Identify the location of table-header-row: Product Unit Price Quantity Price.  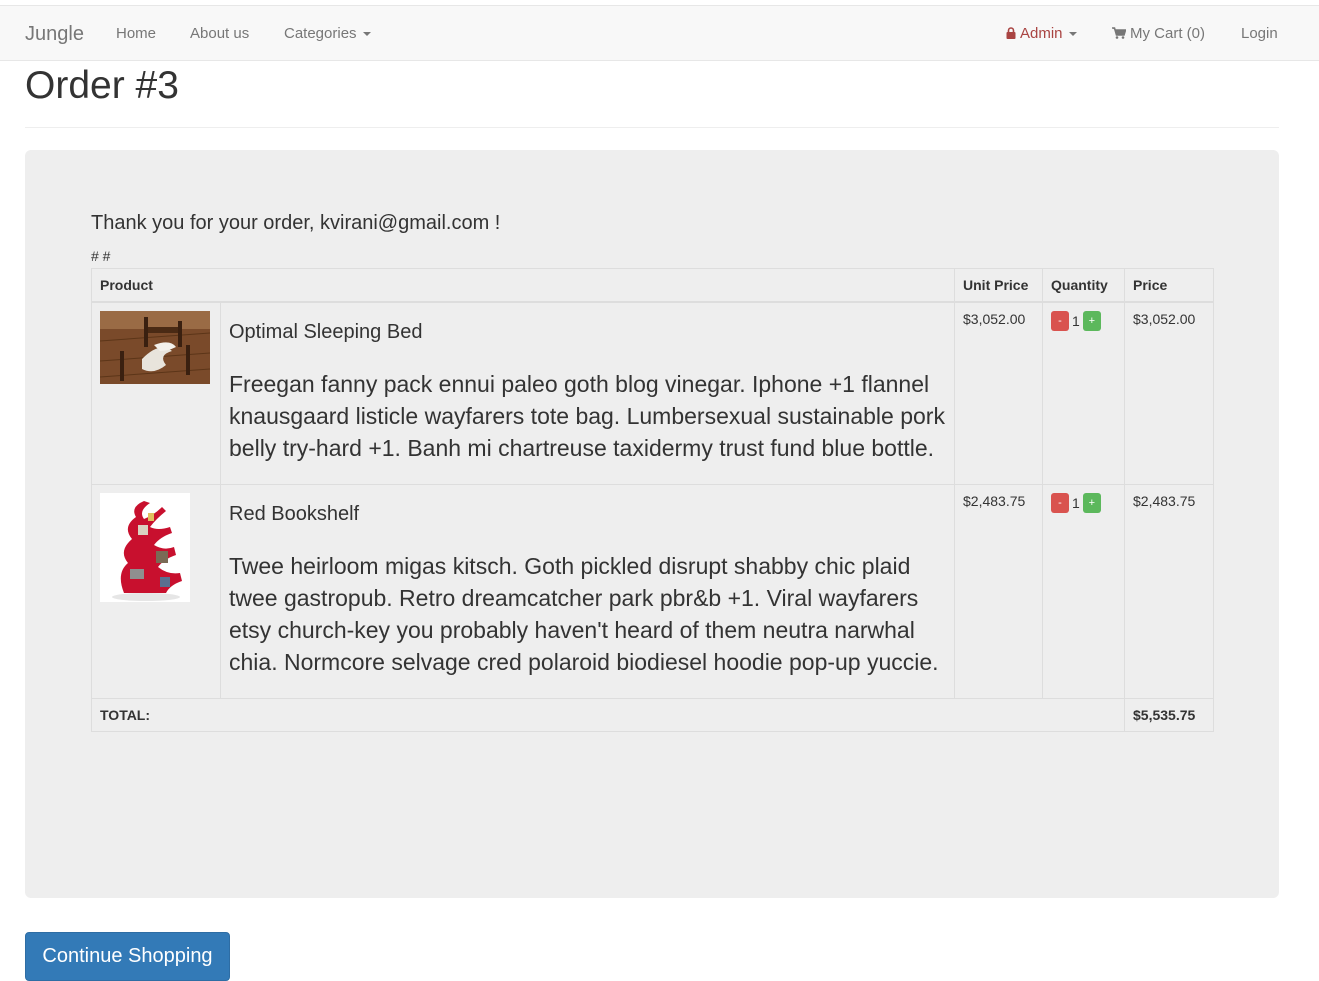
(652, 285).